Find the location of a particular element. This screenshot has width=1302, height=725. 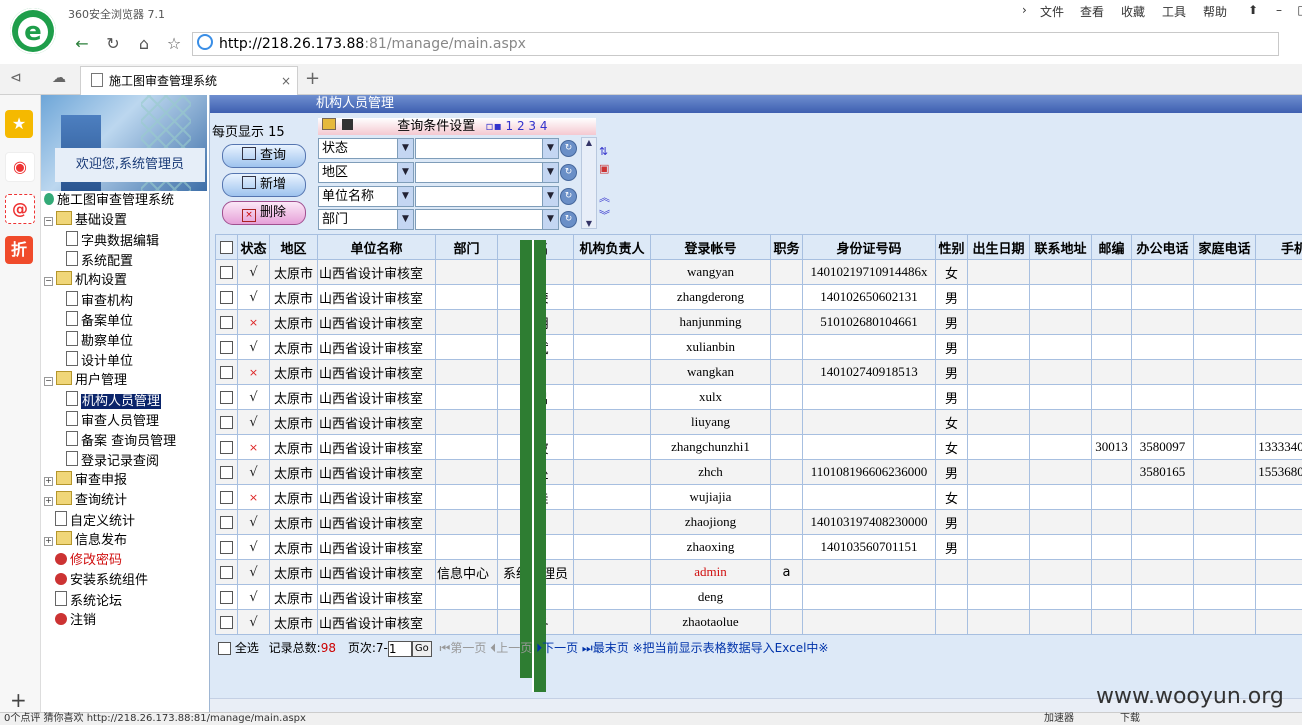

add-icon: + is located at coordinates (18, 700).